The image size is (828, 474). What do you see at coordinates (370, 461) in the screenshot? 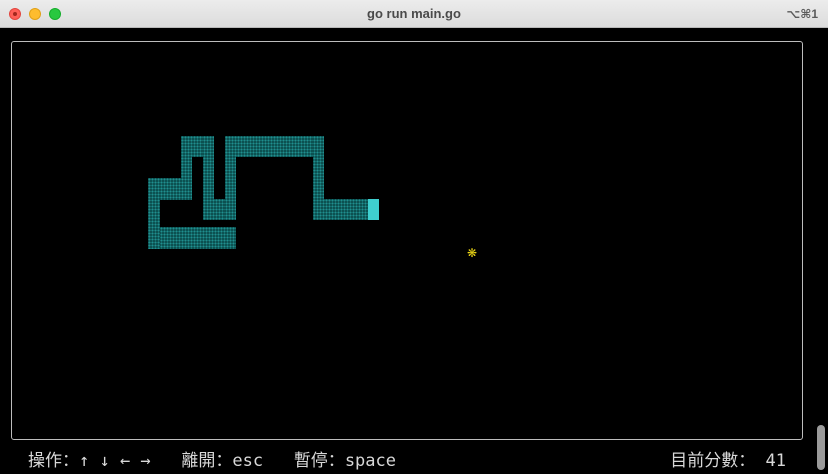
I see `pause-key: space` at bounding box center [370, 461].